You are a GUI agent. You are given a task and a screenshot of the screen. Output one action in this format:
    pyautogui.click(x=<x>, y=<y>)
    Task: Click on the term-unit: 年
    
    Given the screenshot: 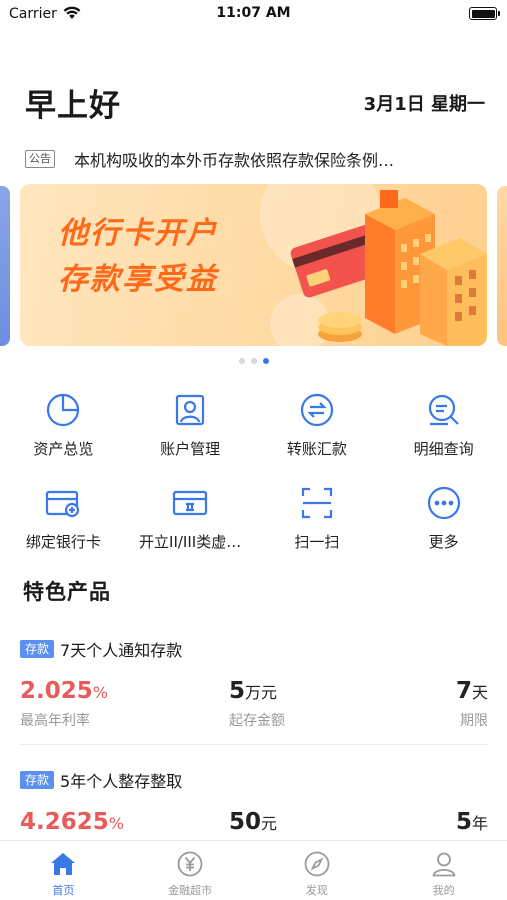 What is the action you would take?
    pyautogui.click(x=479, y=823)
    